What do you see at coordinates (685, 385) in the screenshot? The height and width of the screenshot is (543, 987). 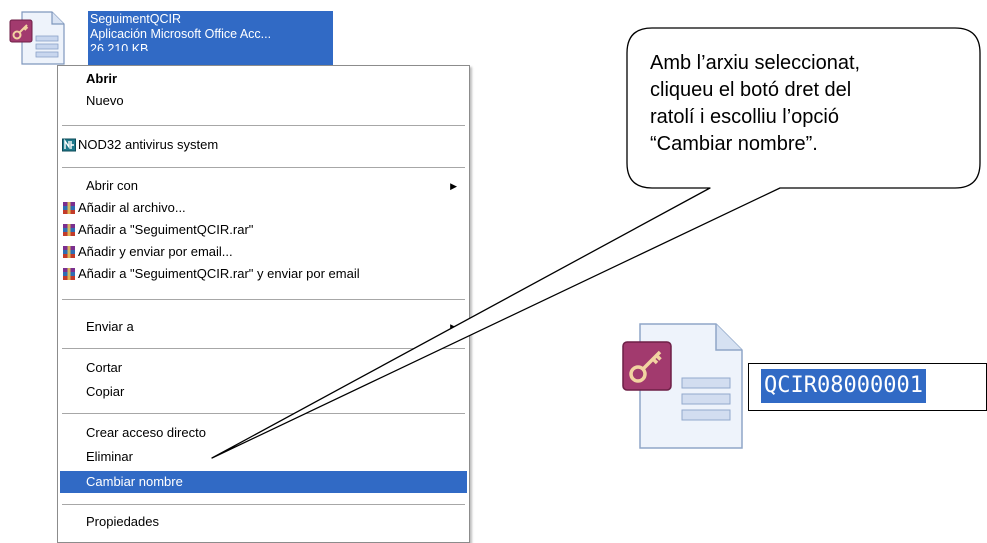 I see `access-file-icon` at bounding box center [685, 385].